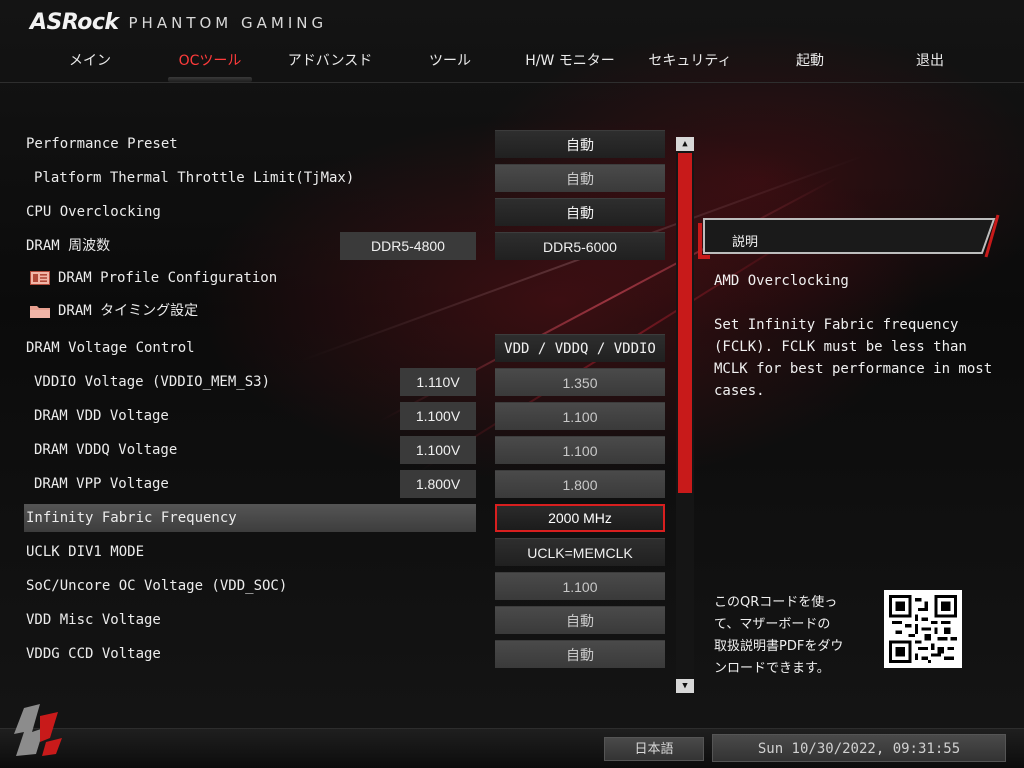 This screenshot has width=1024, height=768. Describe the element at coordinates (106, 450) in the screenshot. I see `setting-label: DRAM VDDQ Voltage` at that location.